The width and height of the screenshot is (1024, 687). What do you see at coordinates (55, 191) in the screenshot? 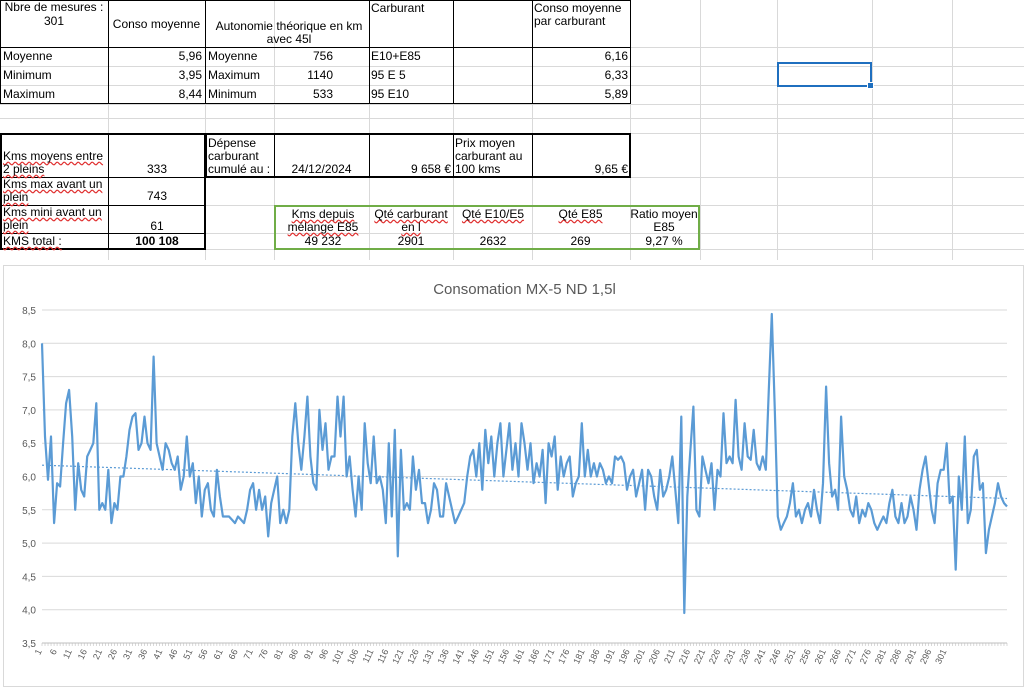
I see `kms-max-label: Kms max avant un plein` at bounding box center [55, 191].